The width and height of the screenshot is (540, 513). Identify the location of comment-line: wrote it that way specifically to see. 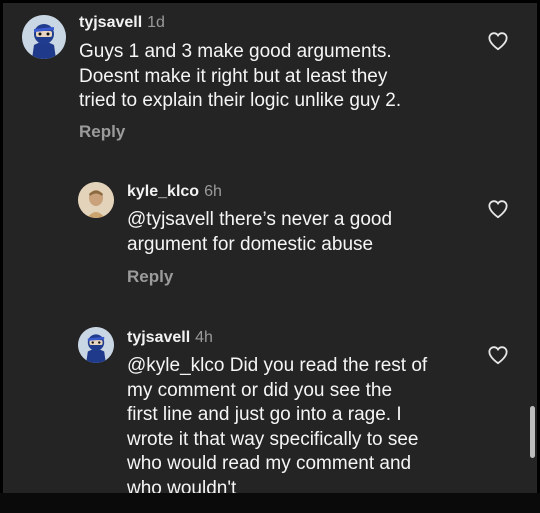
(273, 439).